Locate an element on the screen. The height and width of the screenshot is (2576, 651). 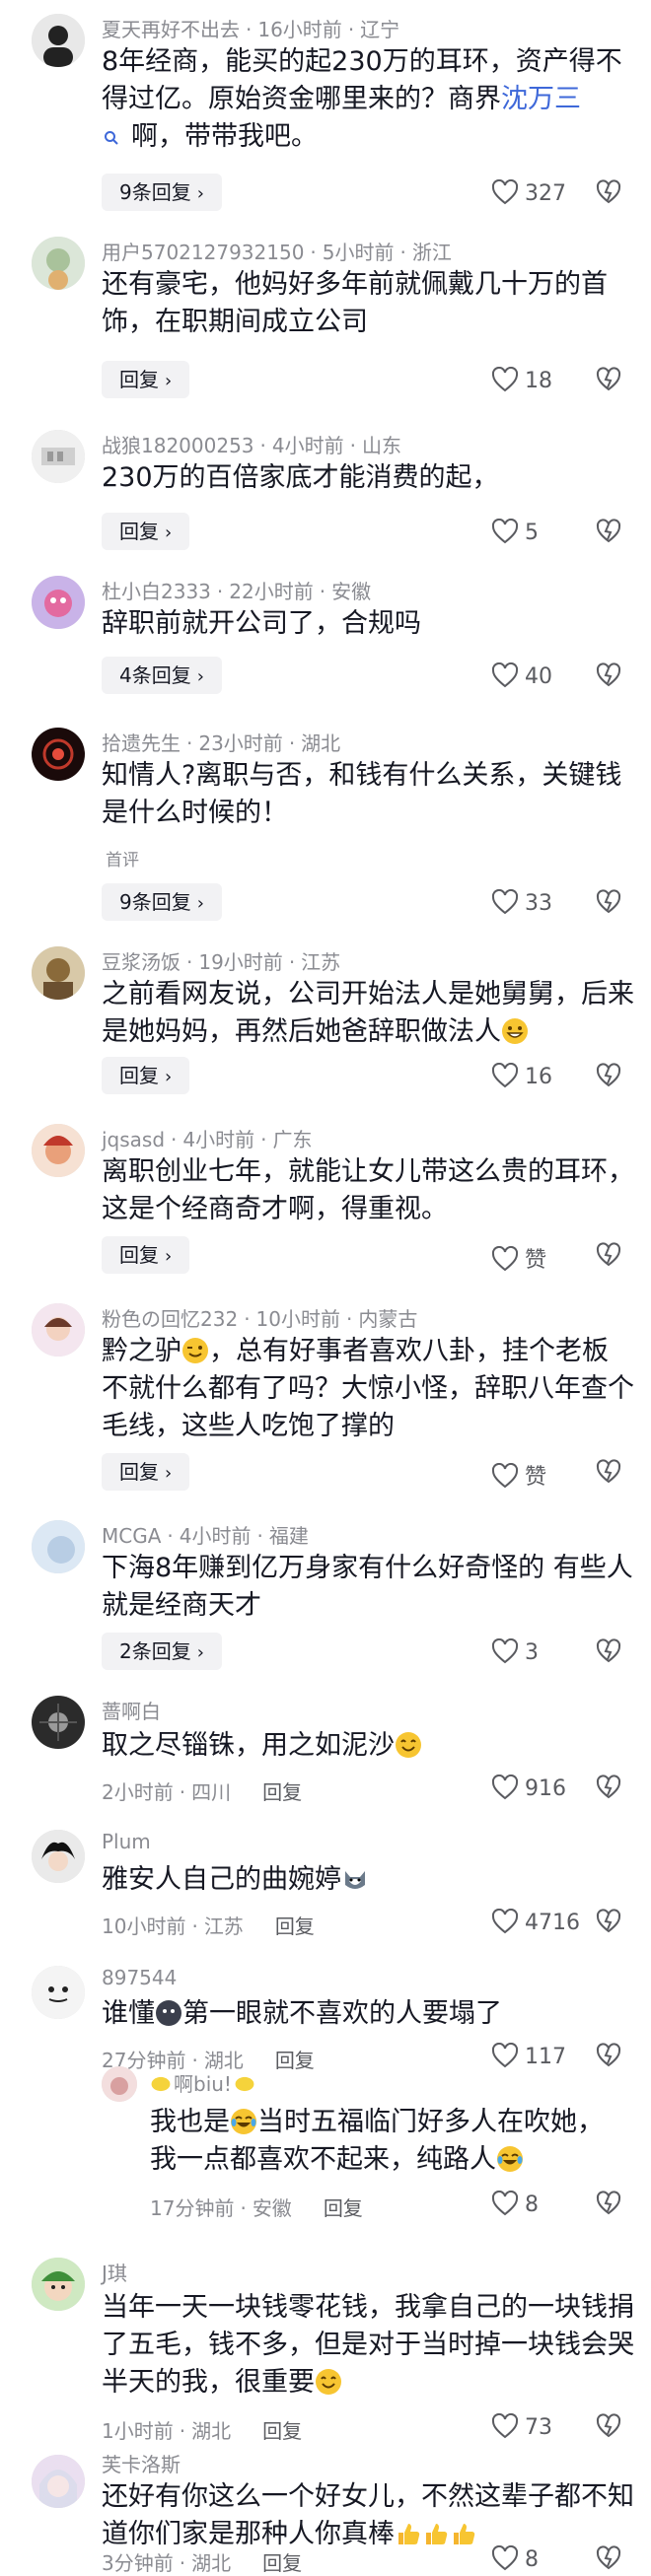
heart-icon is located at coordinates (505, 2558).